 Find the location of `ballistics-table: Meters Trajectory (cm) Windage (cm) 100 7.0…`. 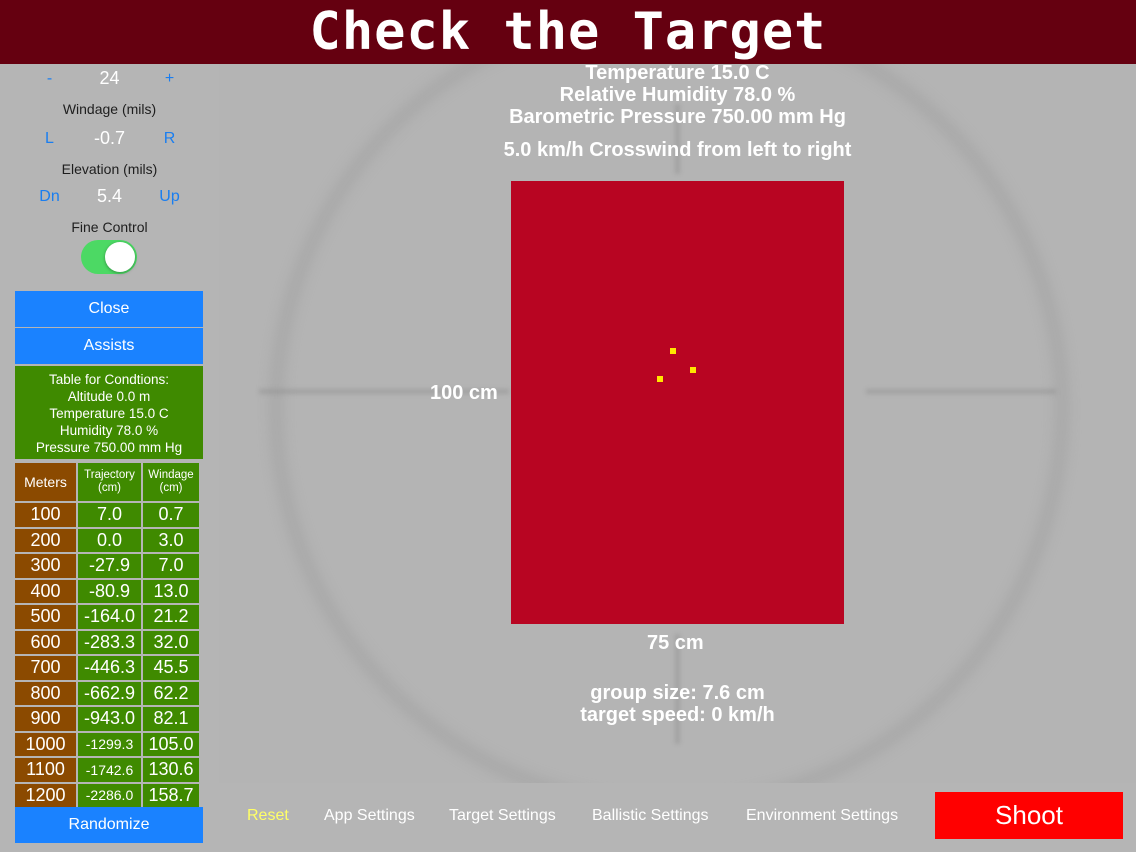

ballistics-table: Meters Trajectory (cm) Windage (cm) 100 7.0… is located at coordinates (107, 635).